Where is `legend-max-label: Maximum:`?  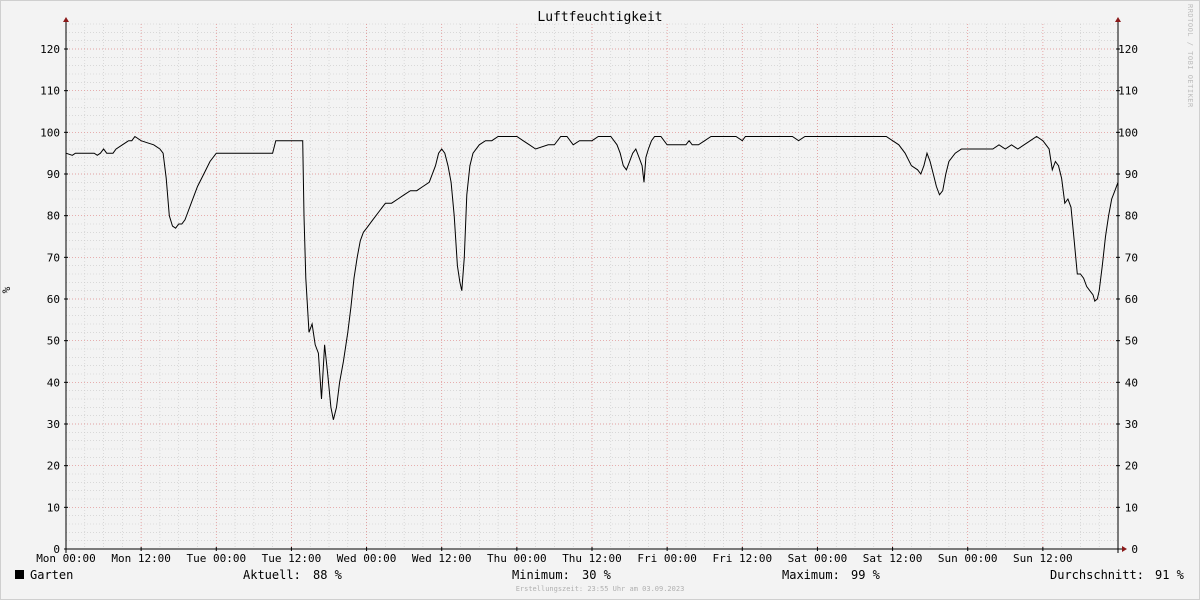 legend-max-label: Maximum: is located at coordinates (811, 575).